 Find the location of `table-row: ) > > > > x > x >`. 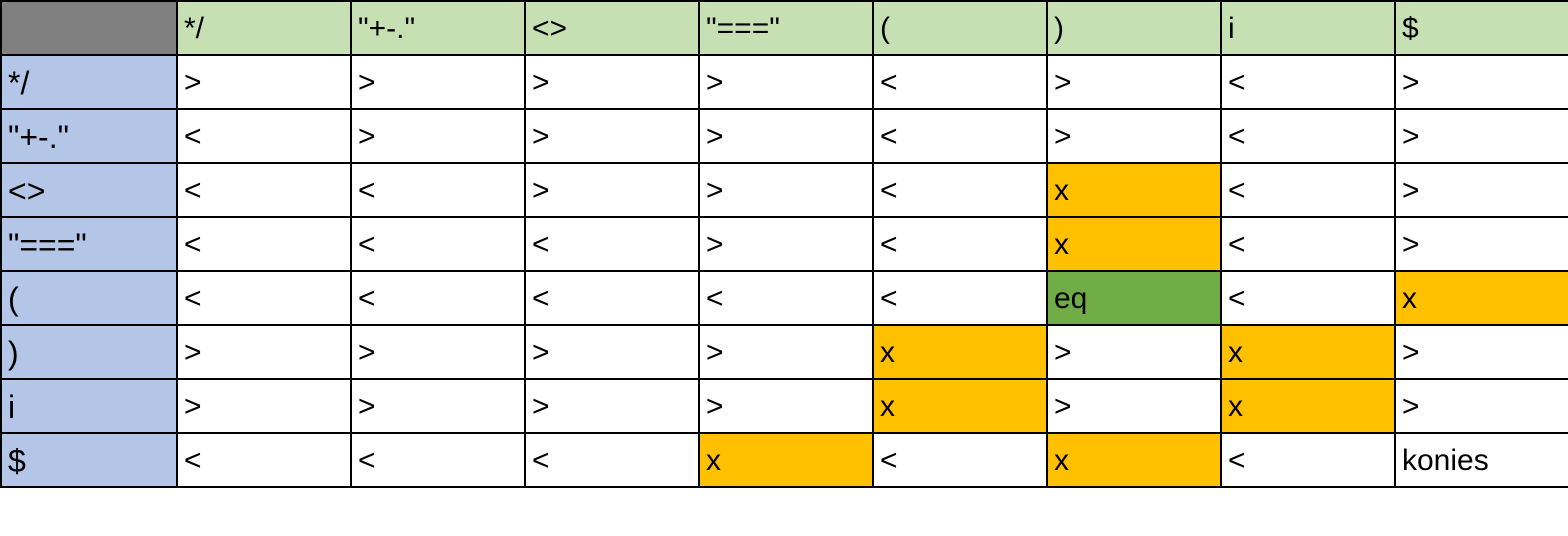

table-row: ) > > > > x > x > is located at coordinates (784, 352).